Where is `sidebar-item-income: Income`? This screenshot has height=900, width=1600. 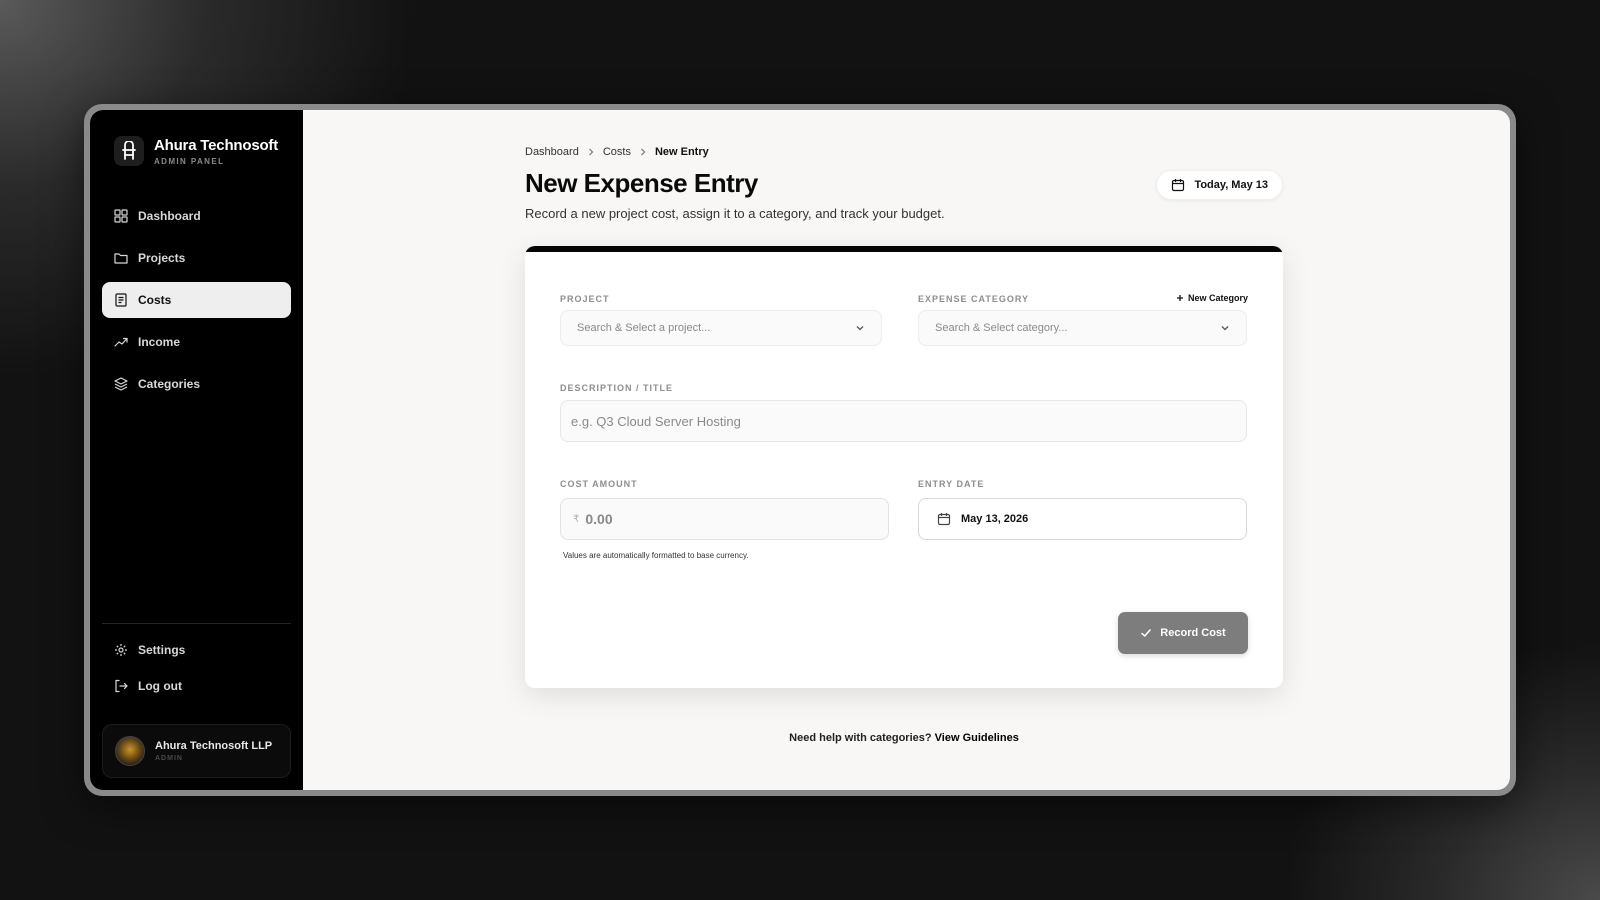 sidebar-item-income: Income is located at coordinates (196, 342).